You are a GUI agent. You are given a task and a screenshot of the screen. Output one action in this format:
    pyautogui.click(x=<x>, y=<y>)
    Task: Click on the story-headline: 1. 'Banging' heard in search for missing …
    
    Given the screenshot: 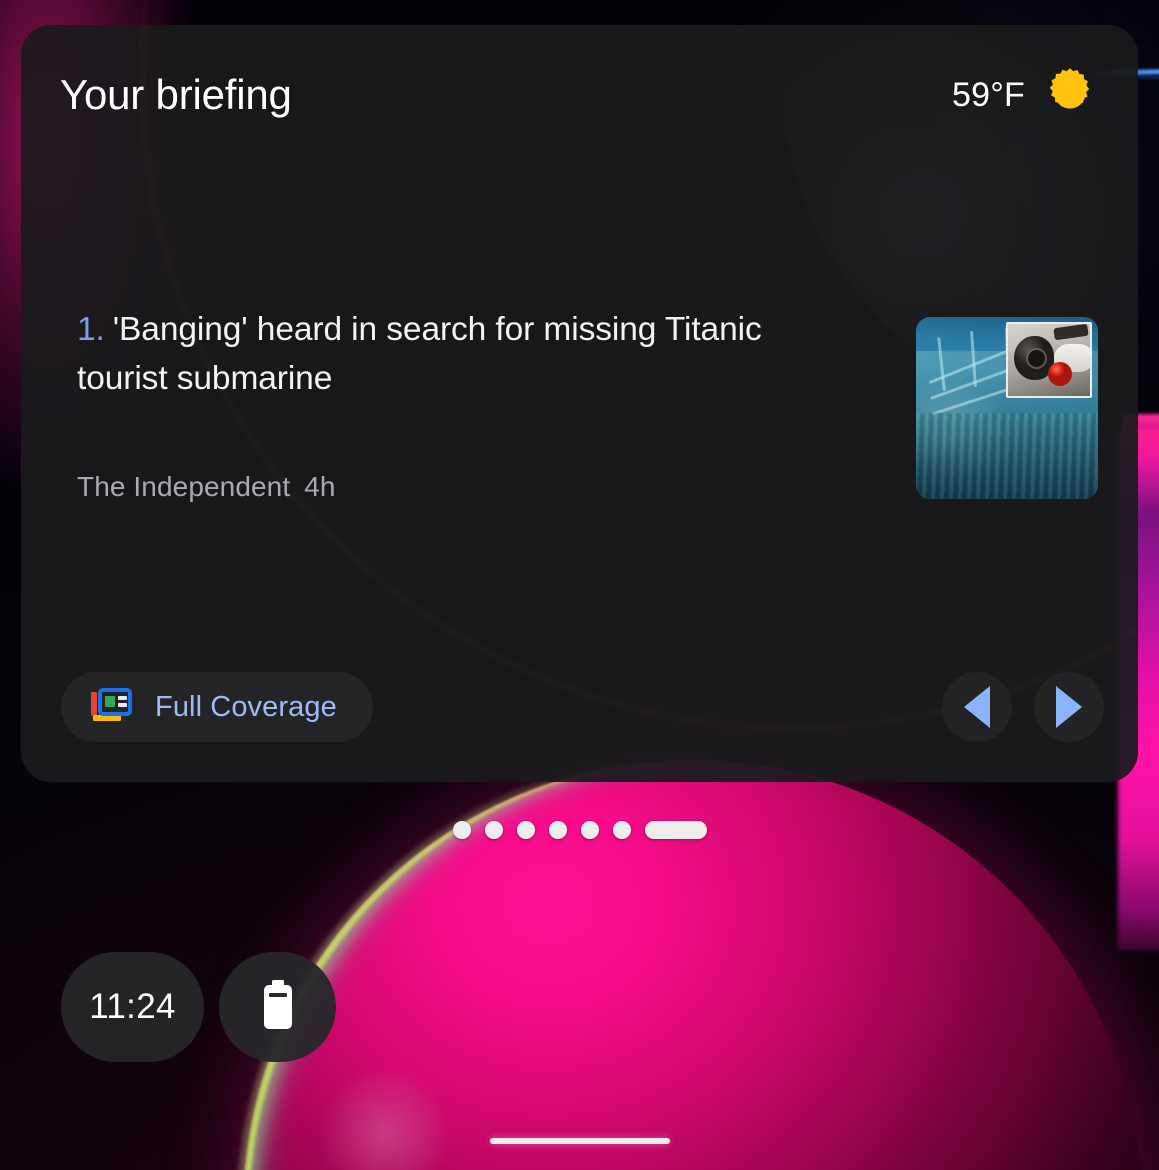 What is the action you would take?
    pyautogui.click(x=457, y=354)
    